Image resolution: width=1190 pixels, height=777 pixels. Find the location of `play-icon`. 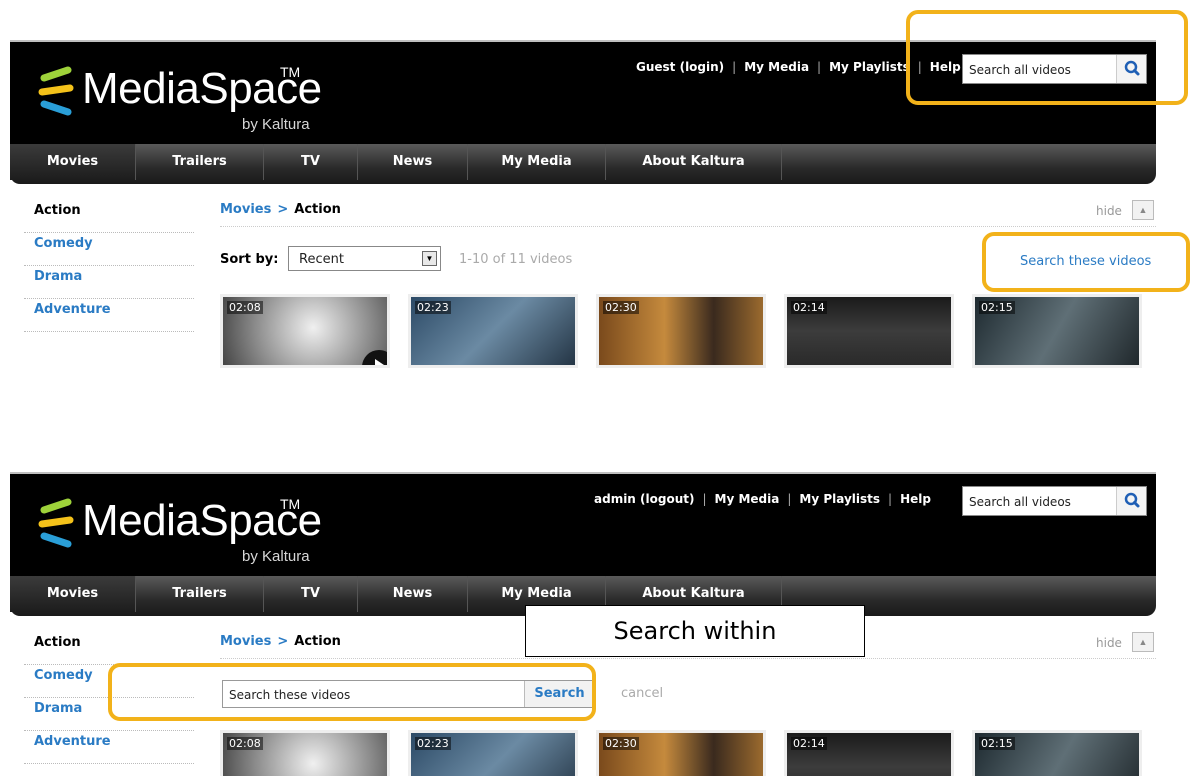

play-icon is located at coordinates (374, 357).